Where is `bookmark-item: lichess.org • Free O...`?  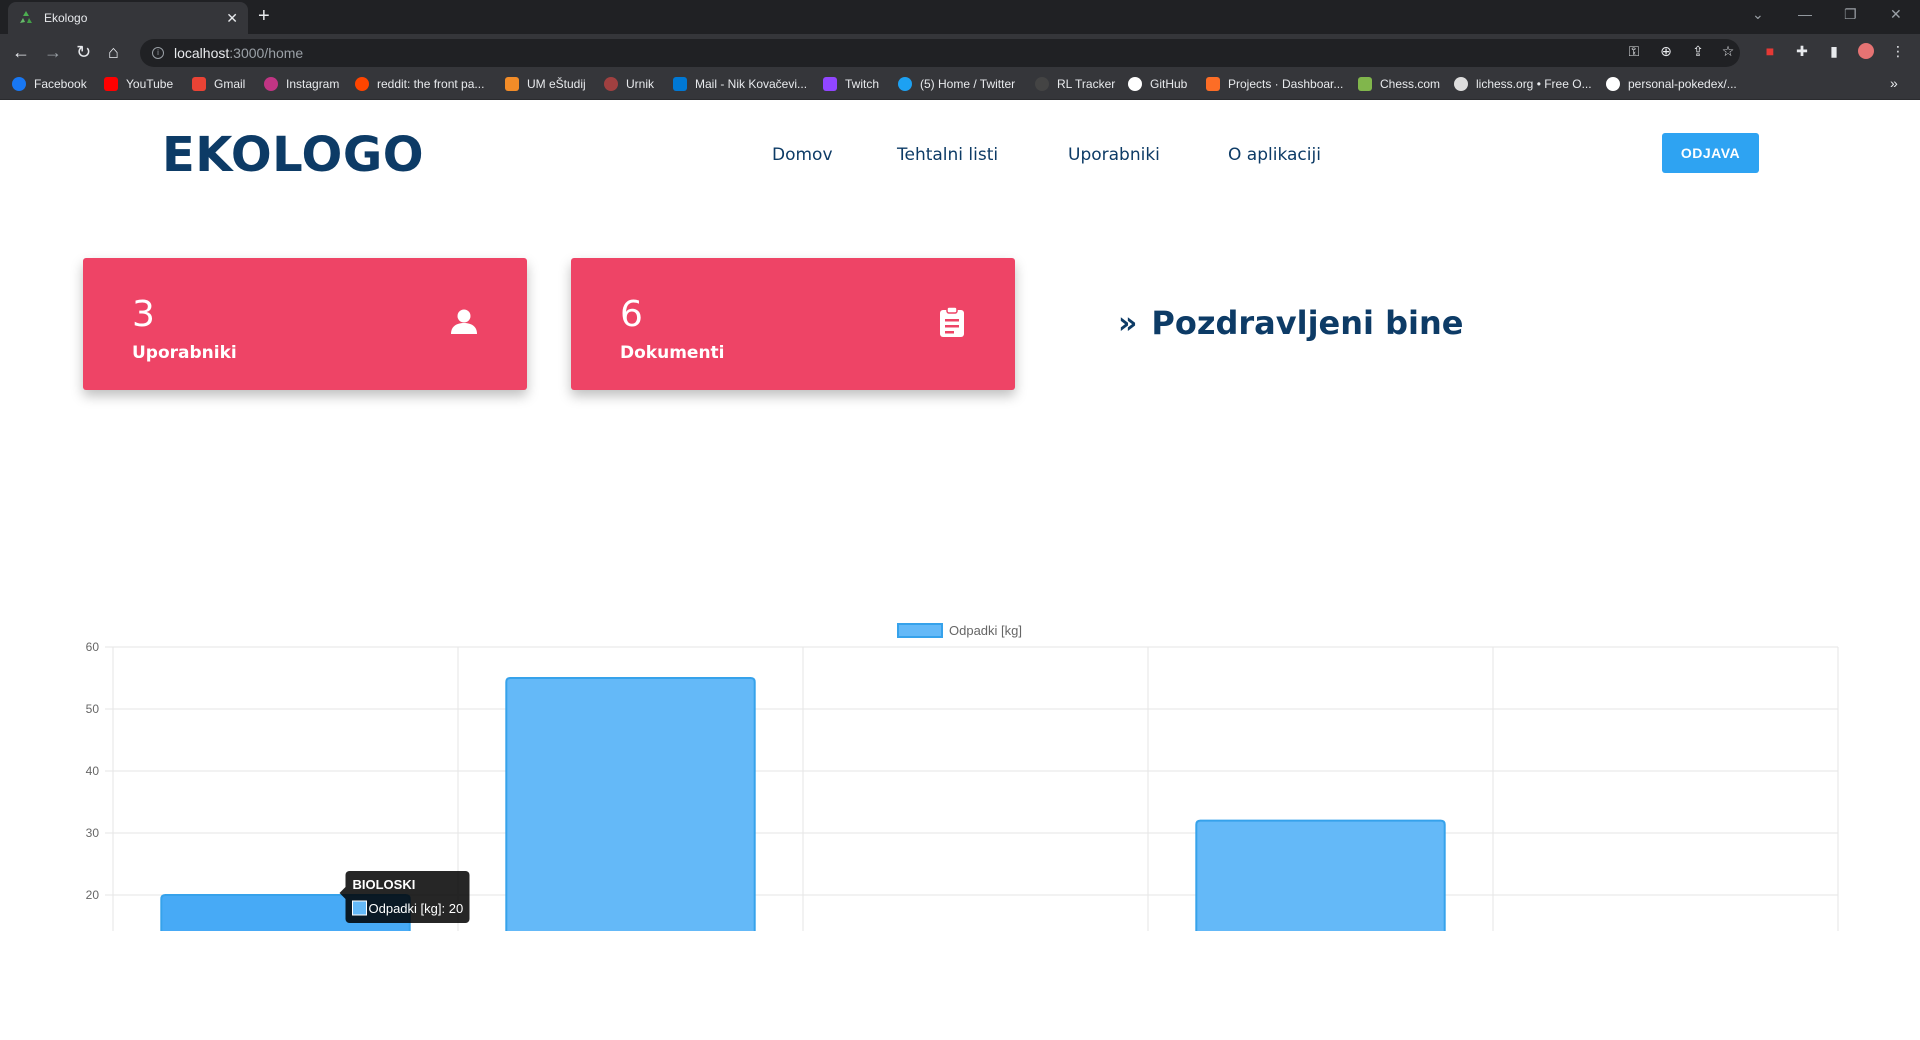 bookmark-item: lichess.org • Free O... is located at coordinates (1523, 84).